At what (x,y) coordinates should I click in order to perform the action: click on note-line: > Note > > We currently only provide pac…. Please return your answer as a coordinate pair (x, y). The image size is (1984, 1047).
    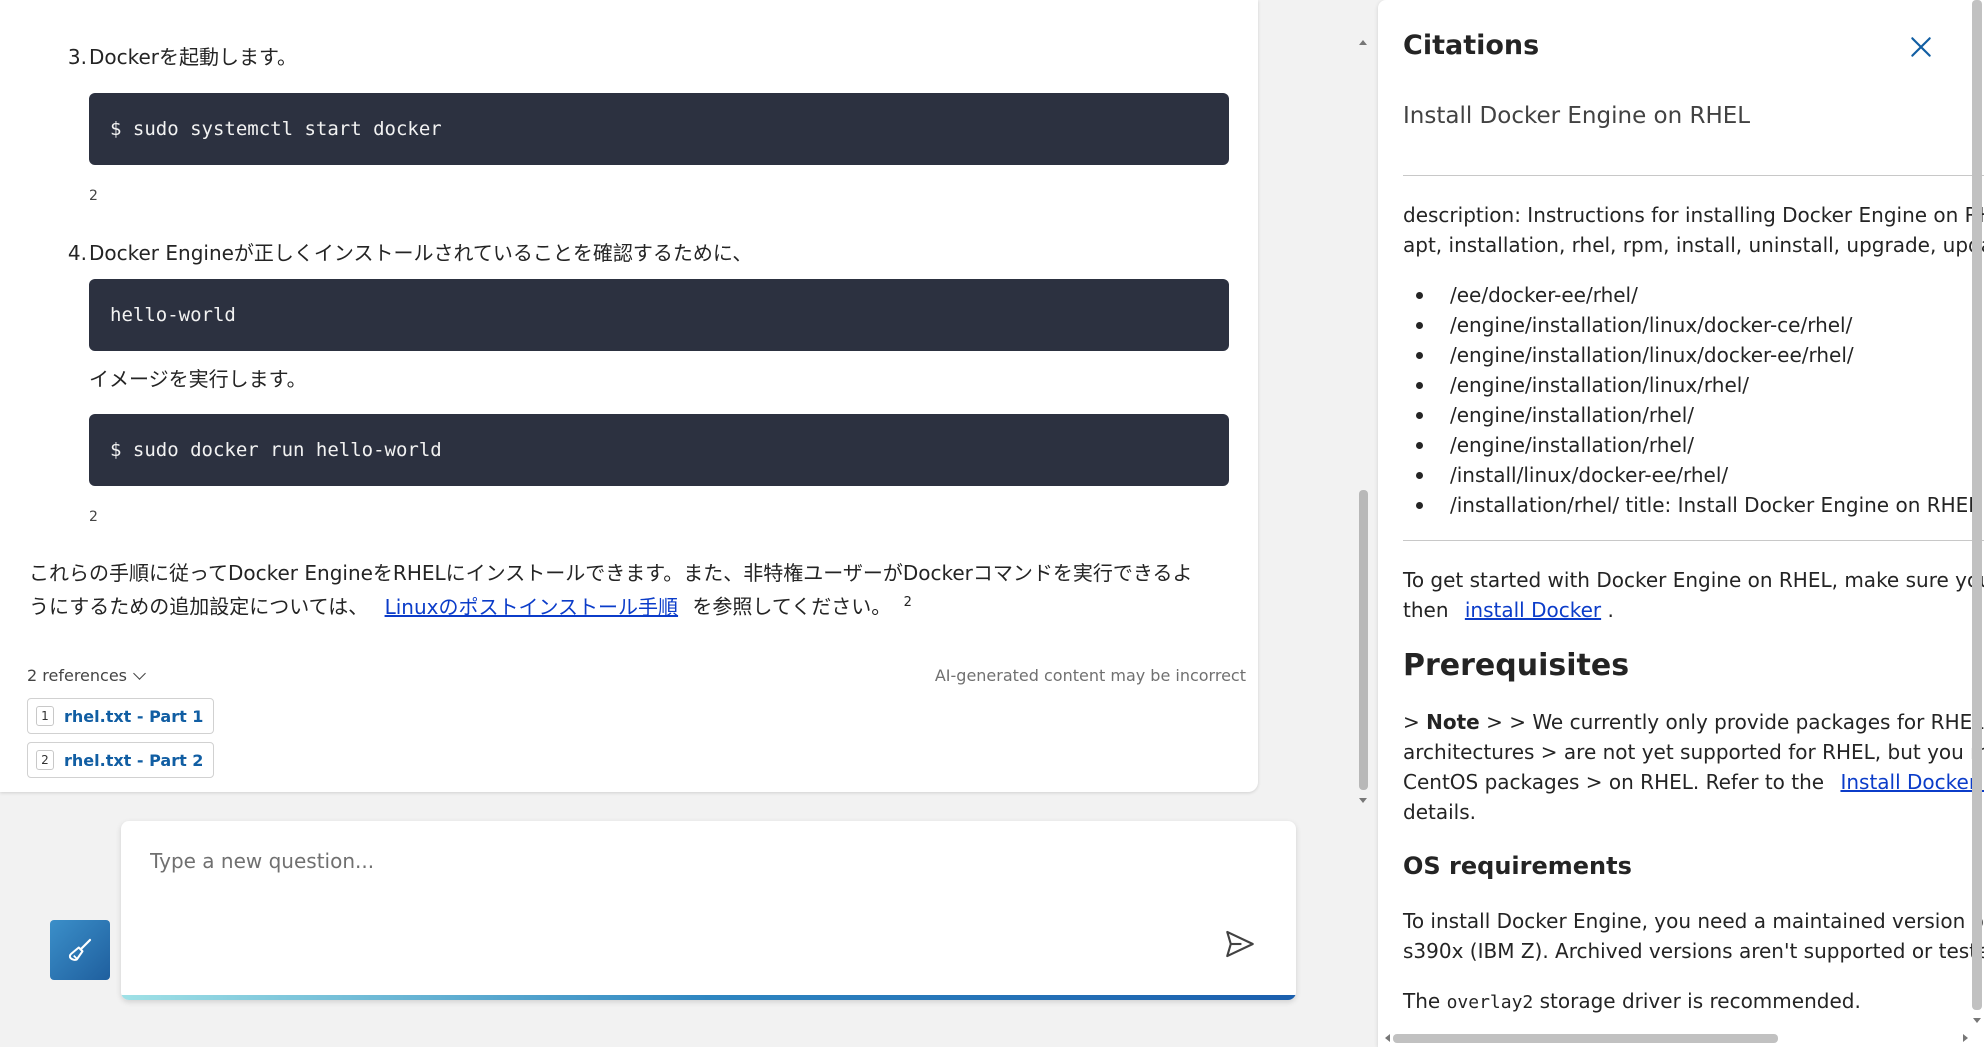
    Looking at the image, I should click on (1693, 722).